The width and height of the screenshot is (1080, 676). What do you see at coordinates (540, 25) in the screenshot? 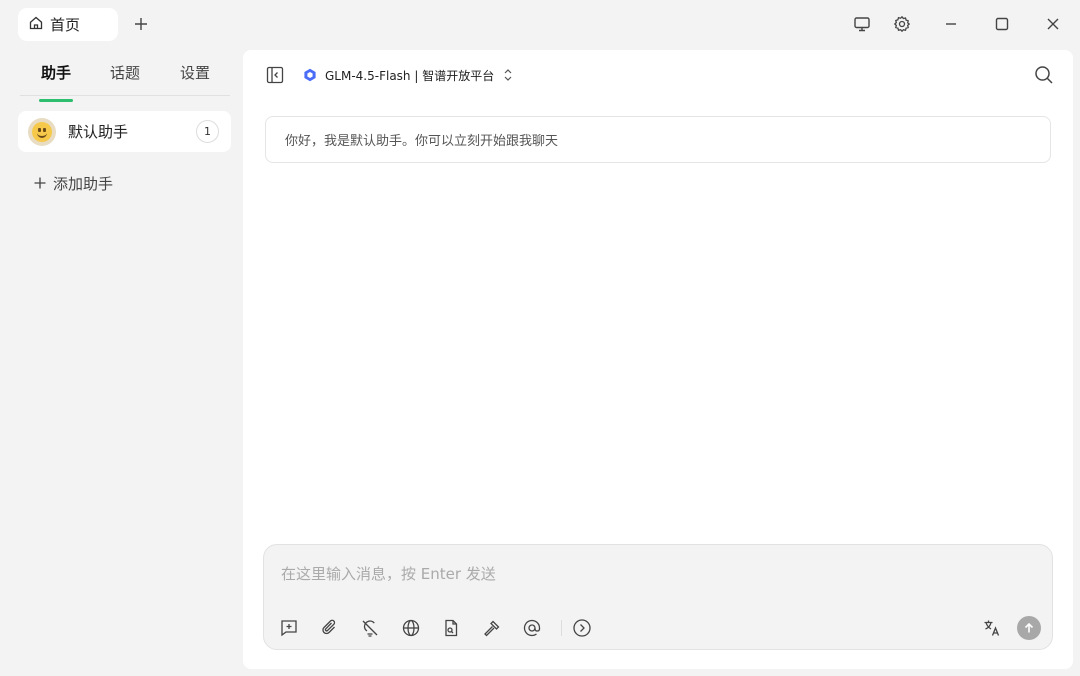
I see `title-bar: 首页` at bounding box center [540, 25].